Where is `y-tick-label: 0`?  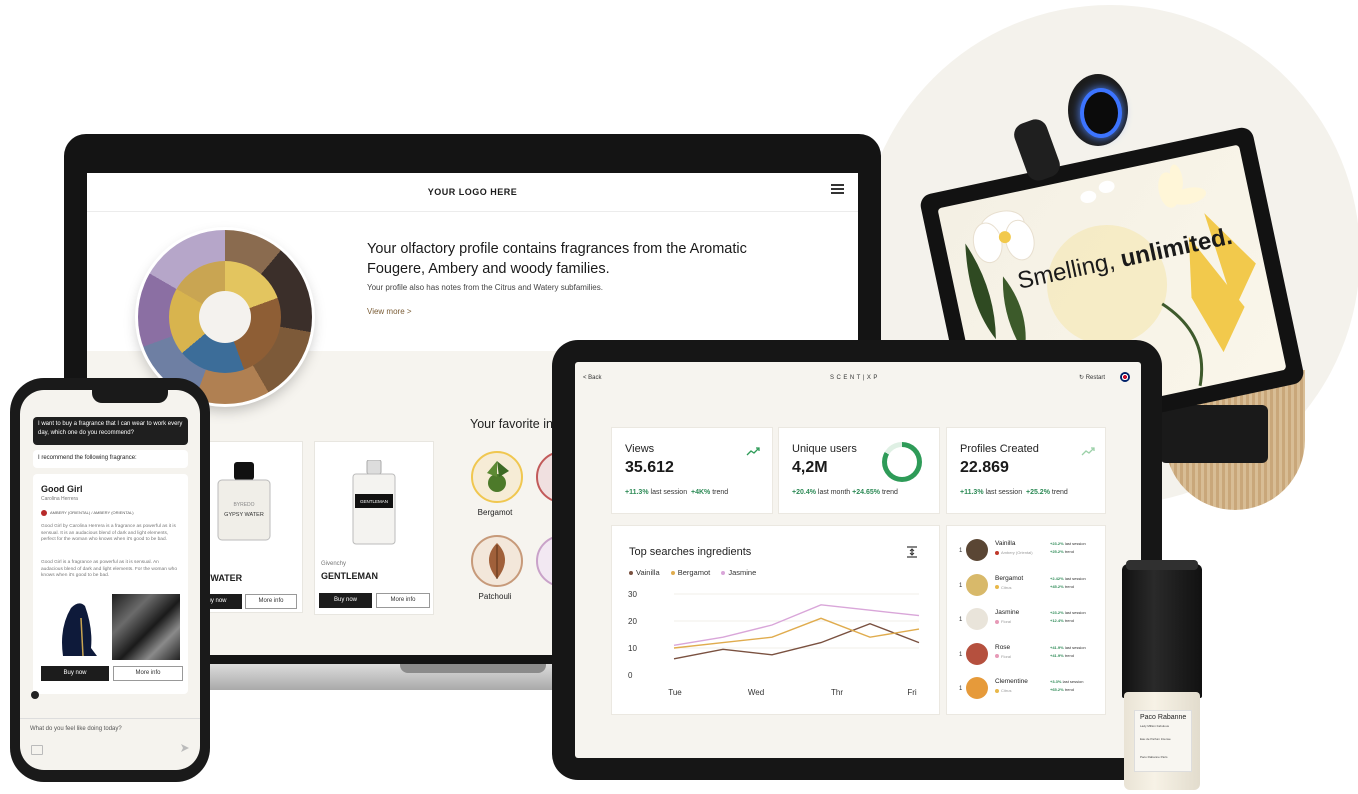 y-tick-label: 0 is located at coordinates (630, 675).